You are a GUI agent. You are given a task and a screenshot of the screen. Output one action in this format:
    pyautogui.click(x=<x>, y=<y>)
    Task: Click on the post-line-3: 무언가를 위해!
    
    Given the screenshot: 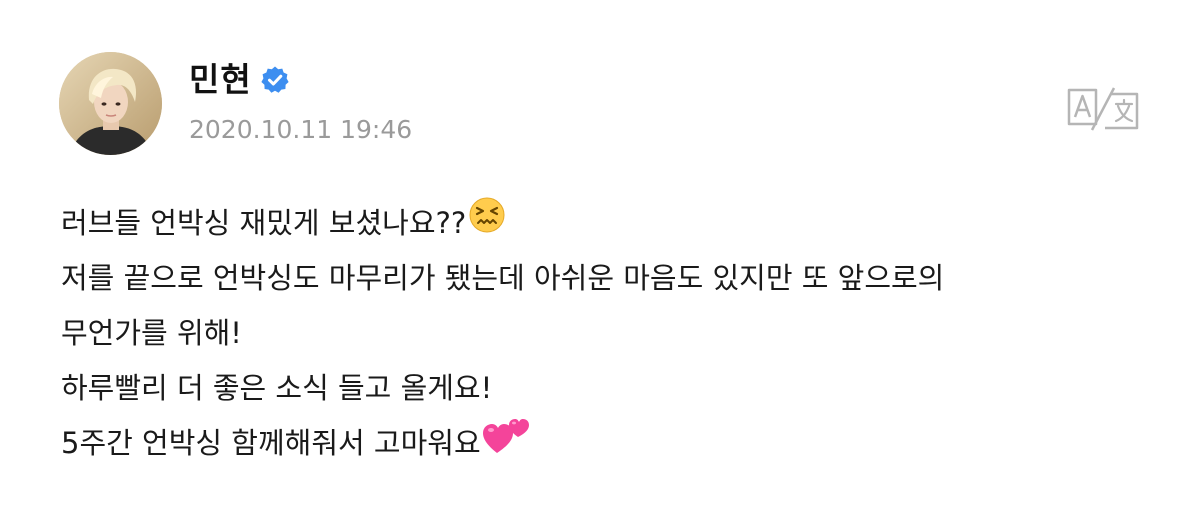 What is the action you would take?
    pyautogui.click(x=611, y=333)
    